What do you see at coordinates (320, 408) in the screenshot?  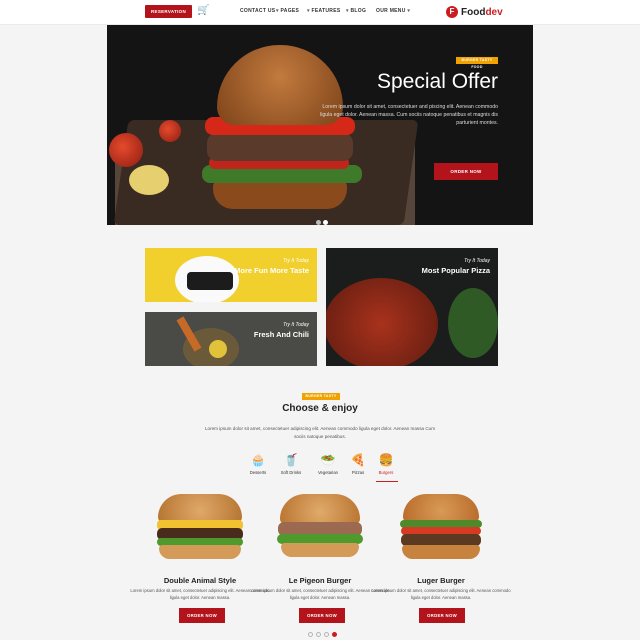 I see `section-title: Choose & enjoy` at bounding box center [320, 408].